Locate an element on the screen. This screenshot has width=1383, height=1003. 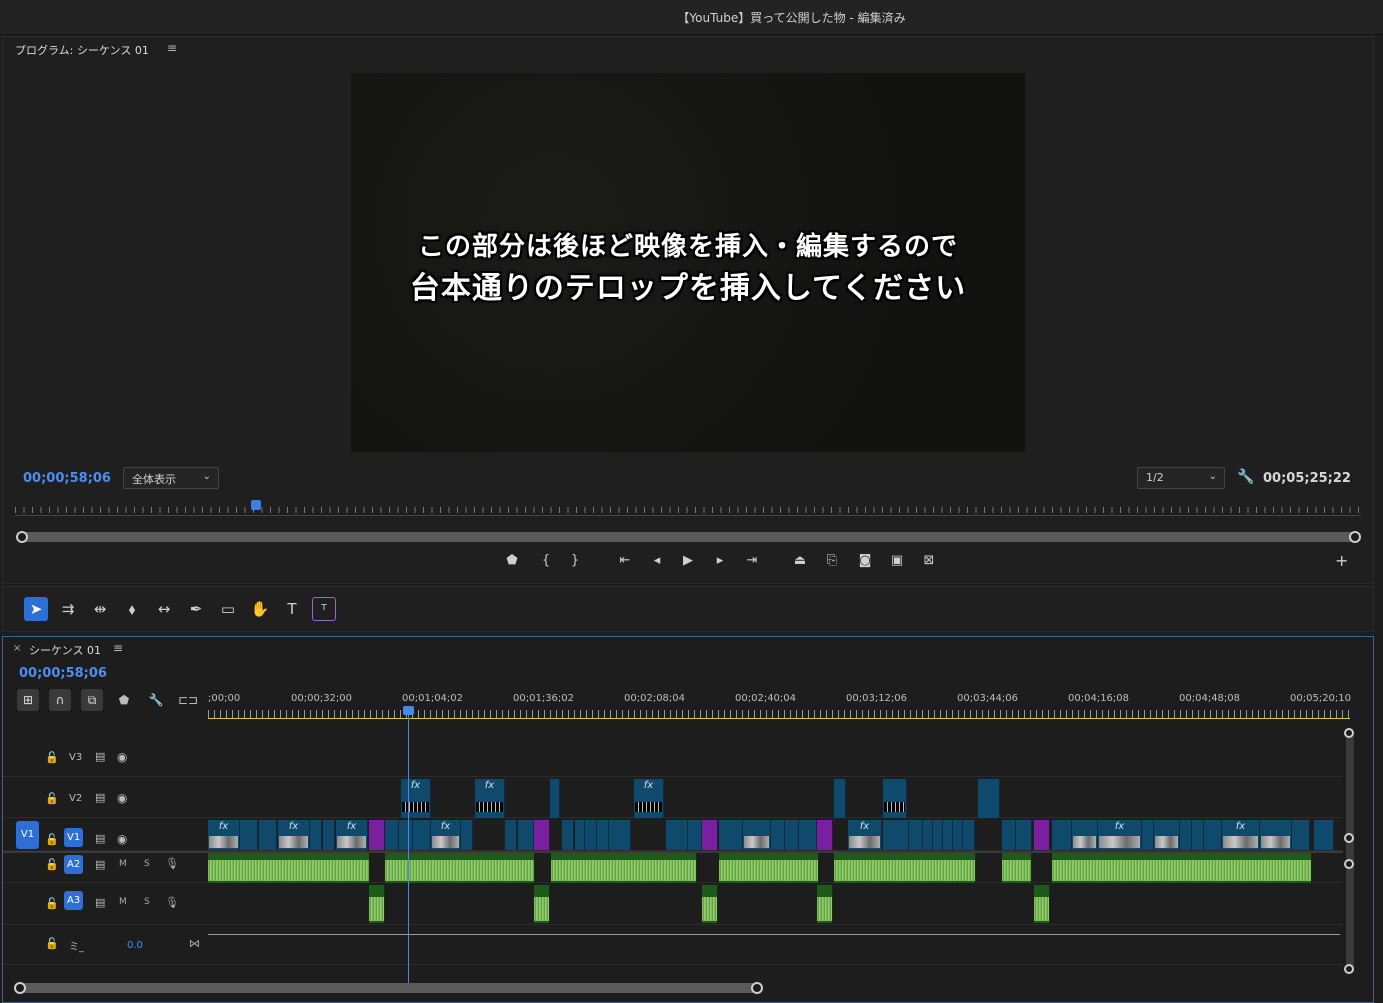
mark-out-icon: } is located at coordinates (575, 561).